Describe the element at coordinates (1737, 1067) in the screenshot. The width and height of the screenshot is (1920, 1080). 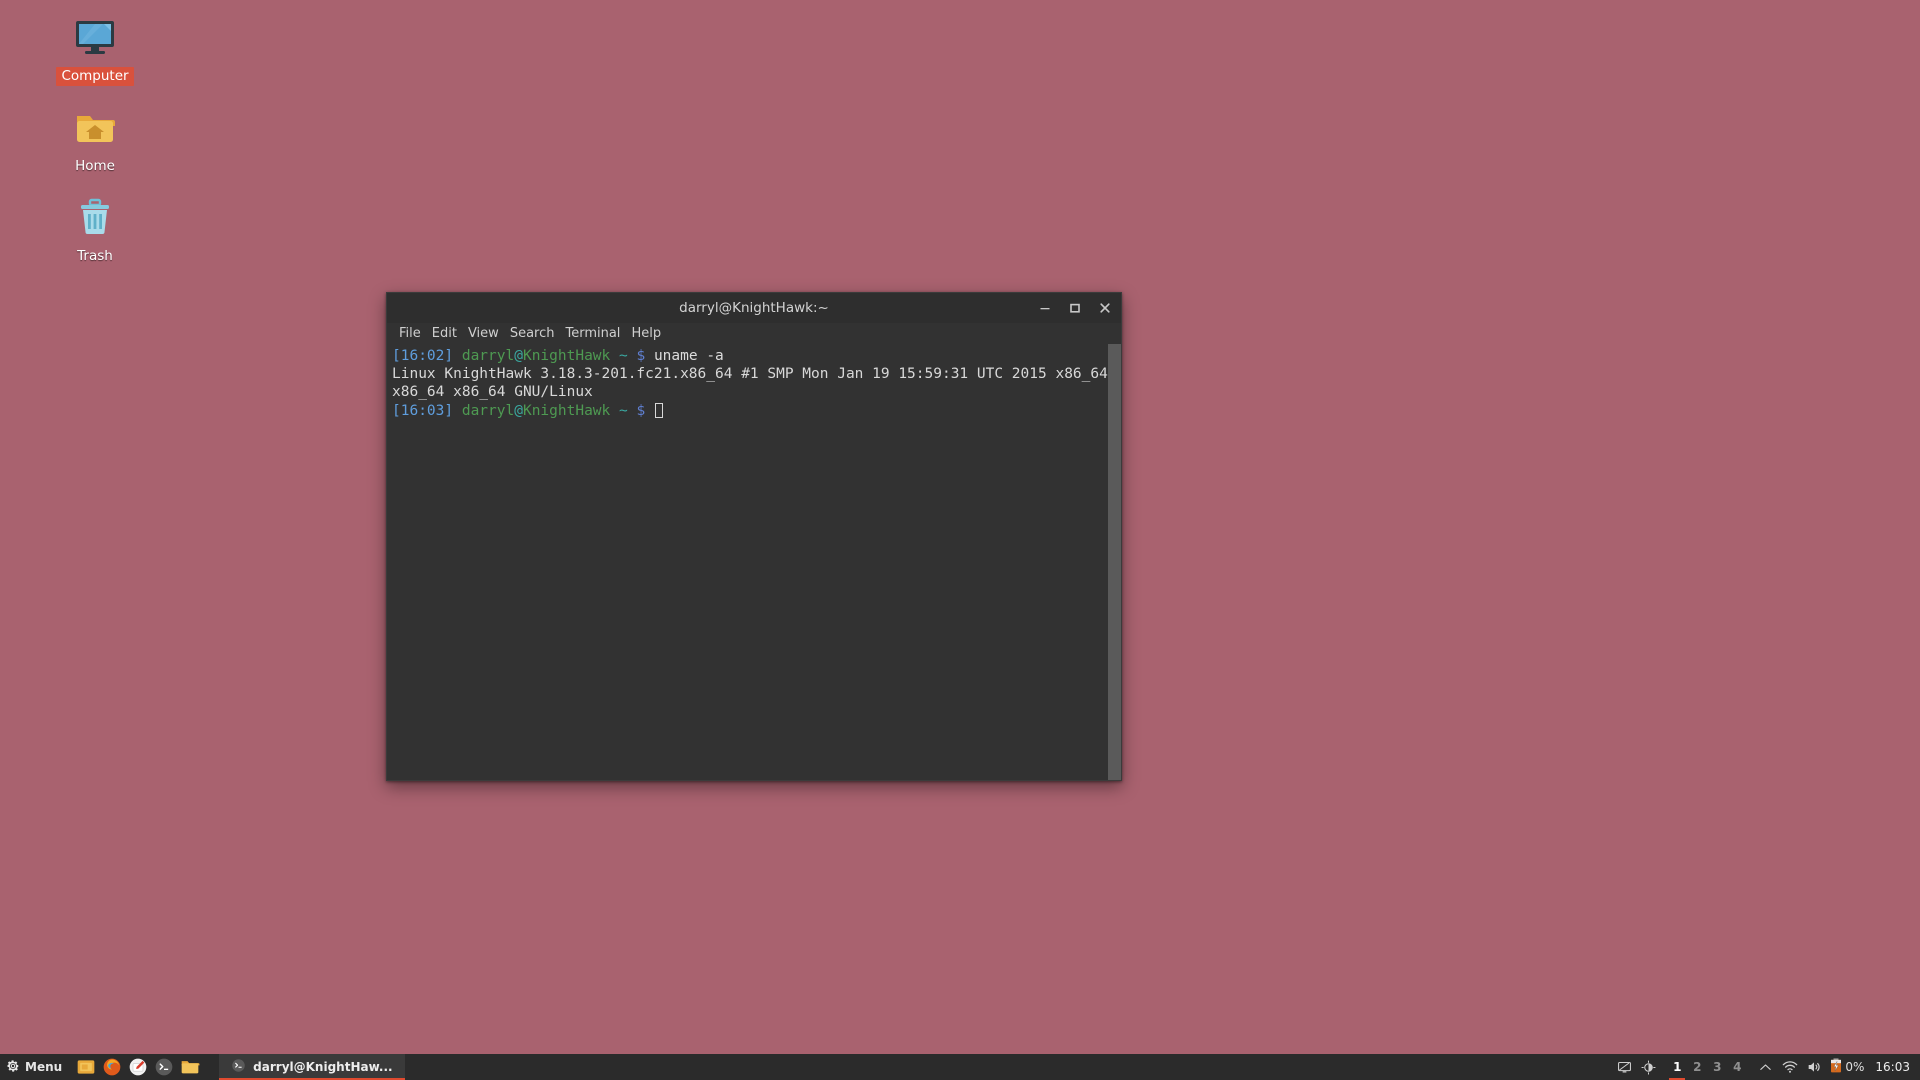
I see `workspace-4: 4` at that location.